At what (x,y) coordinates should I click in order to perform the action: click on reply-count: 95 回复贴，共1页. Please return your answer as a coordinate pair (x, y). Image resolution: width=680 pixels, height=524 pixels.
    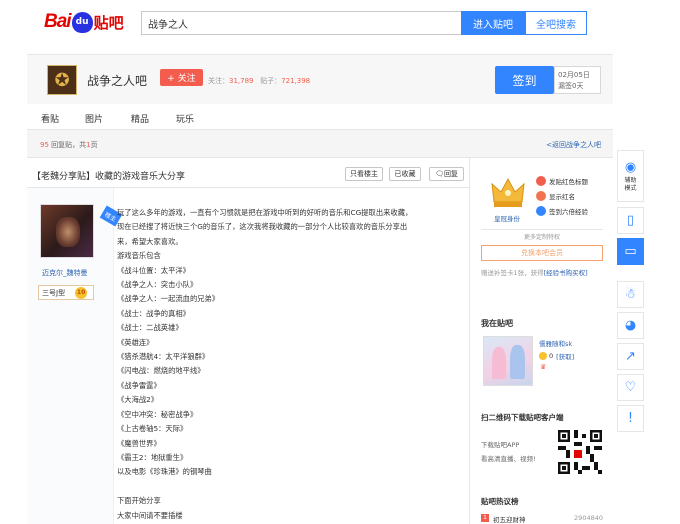
    Looking at the image, I should click on (69, 145).